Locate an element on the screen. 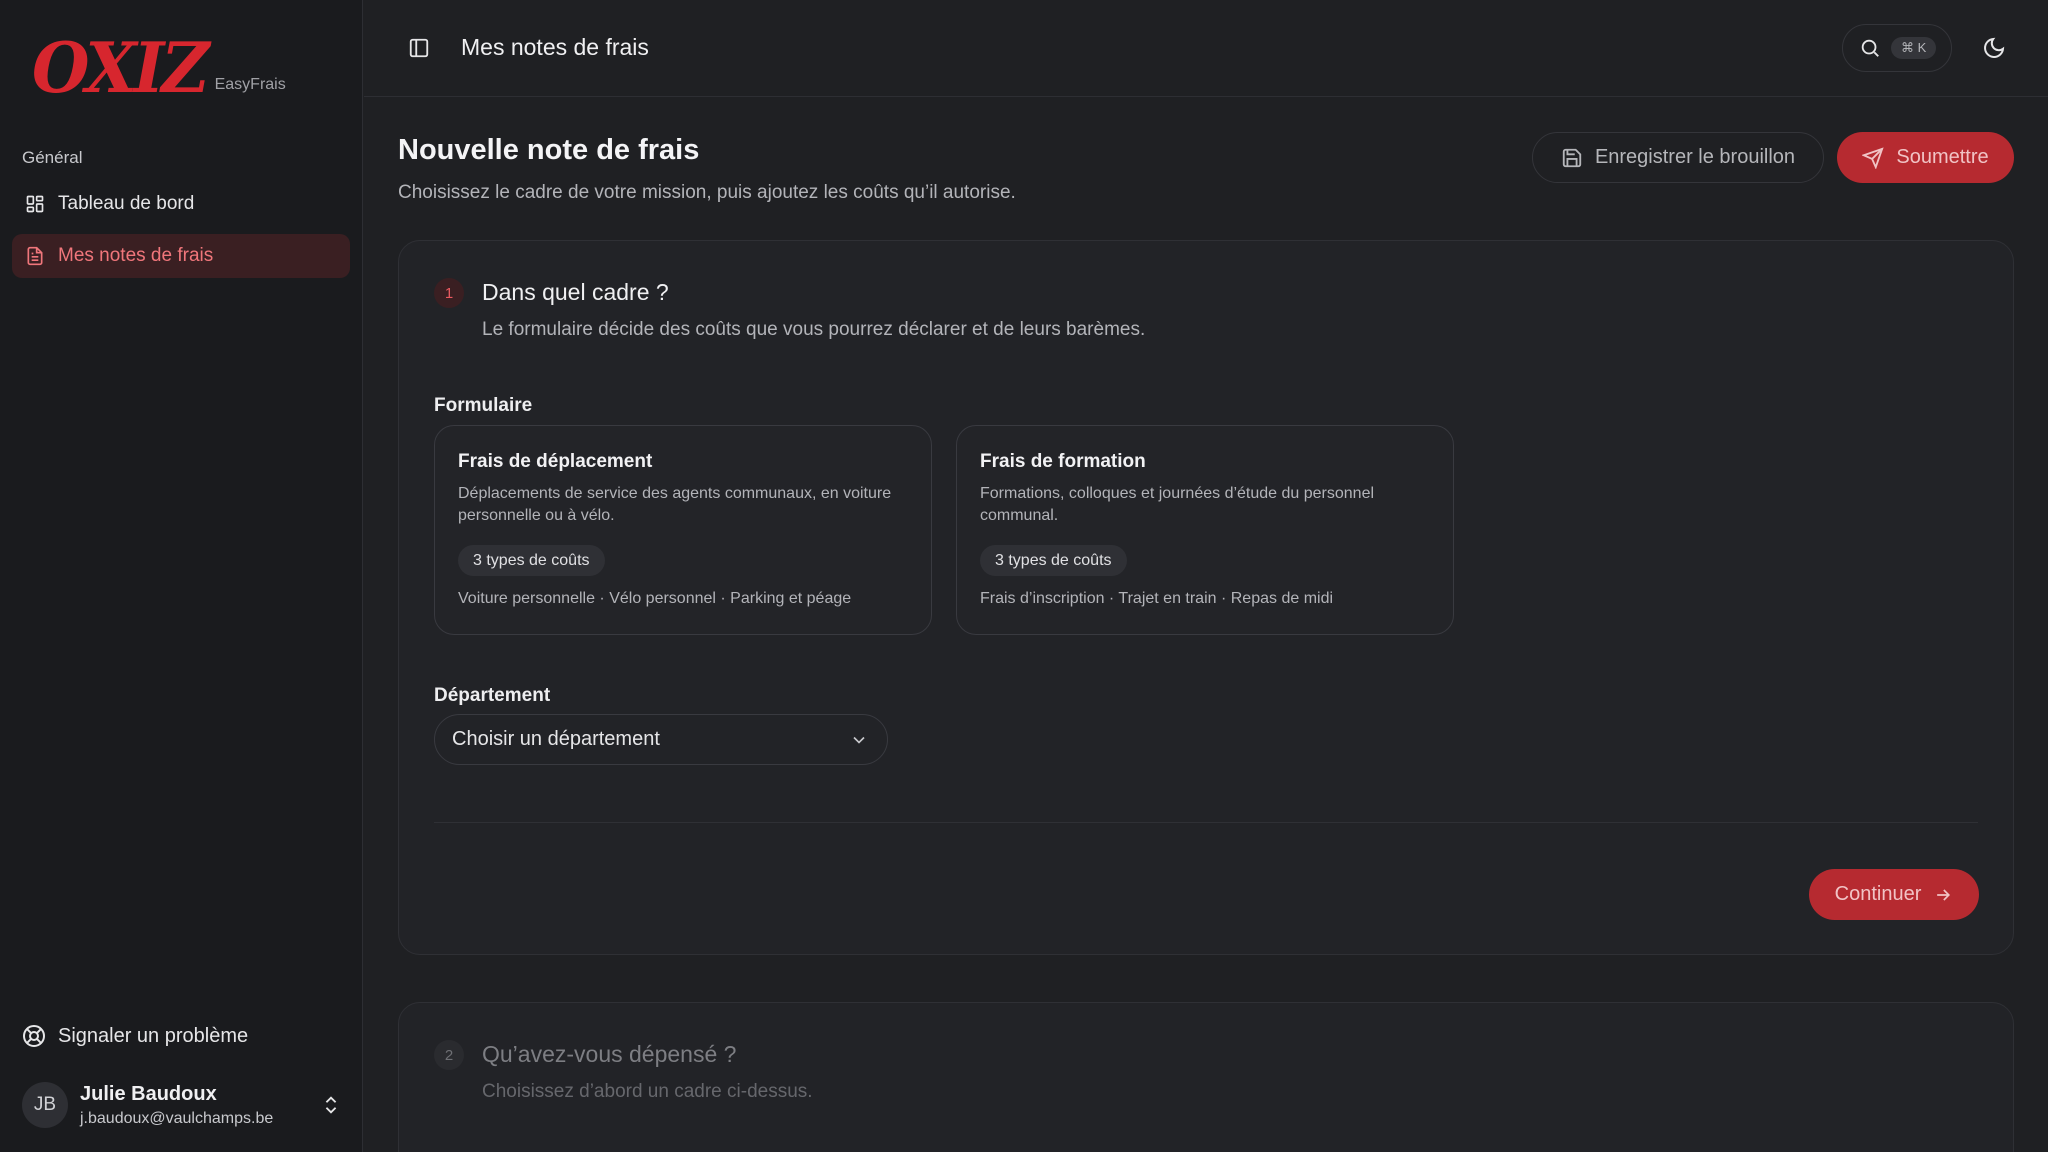 Image resolution: width=2048 pixels, height=1152 pixels. arrow-right-icon is located at coordinates (1943, 895).